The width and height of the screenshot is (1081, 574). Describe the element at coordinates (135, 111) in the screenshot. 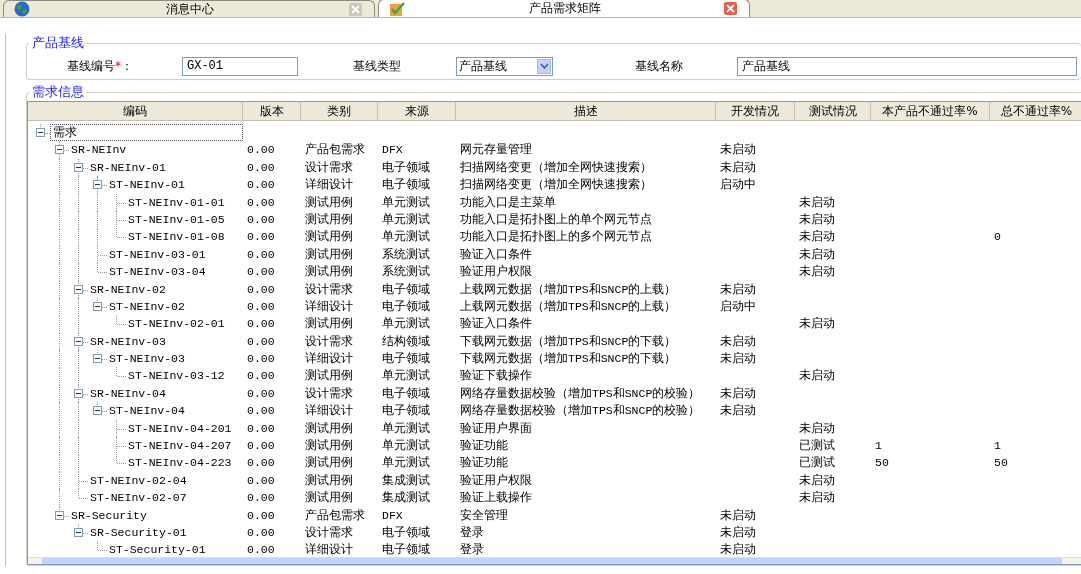

I see `column-header: 编码` at that location.